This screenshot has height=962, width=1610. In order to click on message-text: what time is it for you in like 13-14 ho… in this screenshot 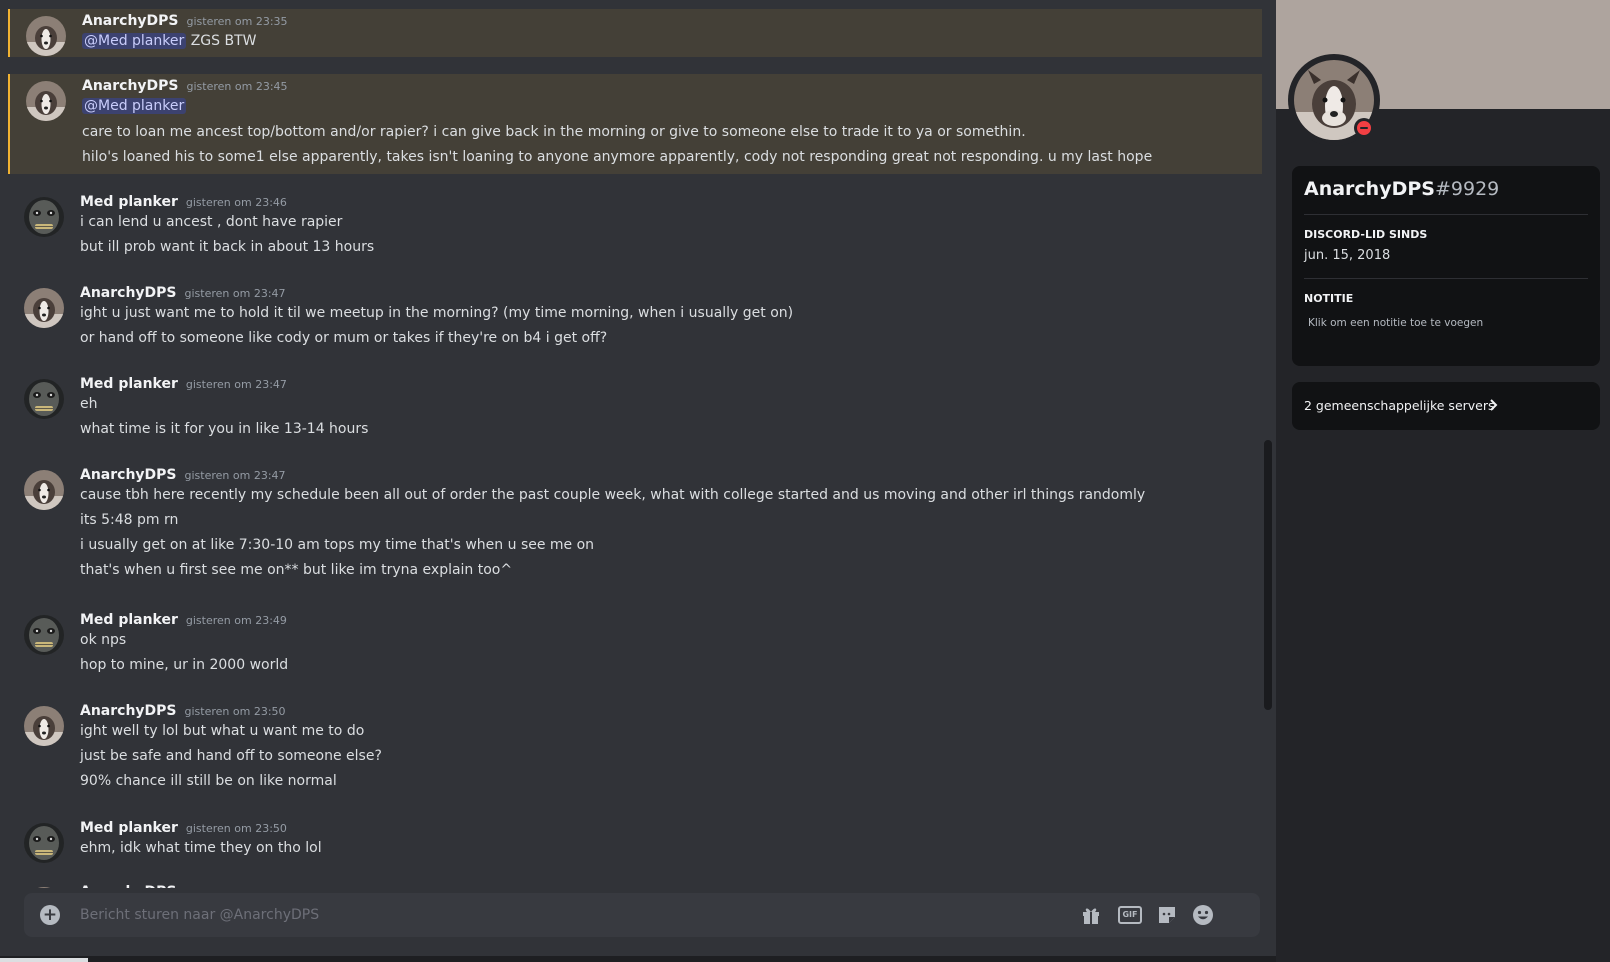, I will do `click(224, 429)`.